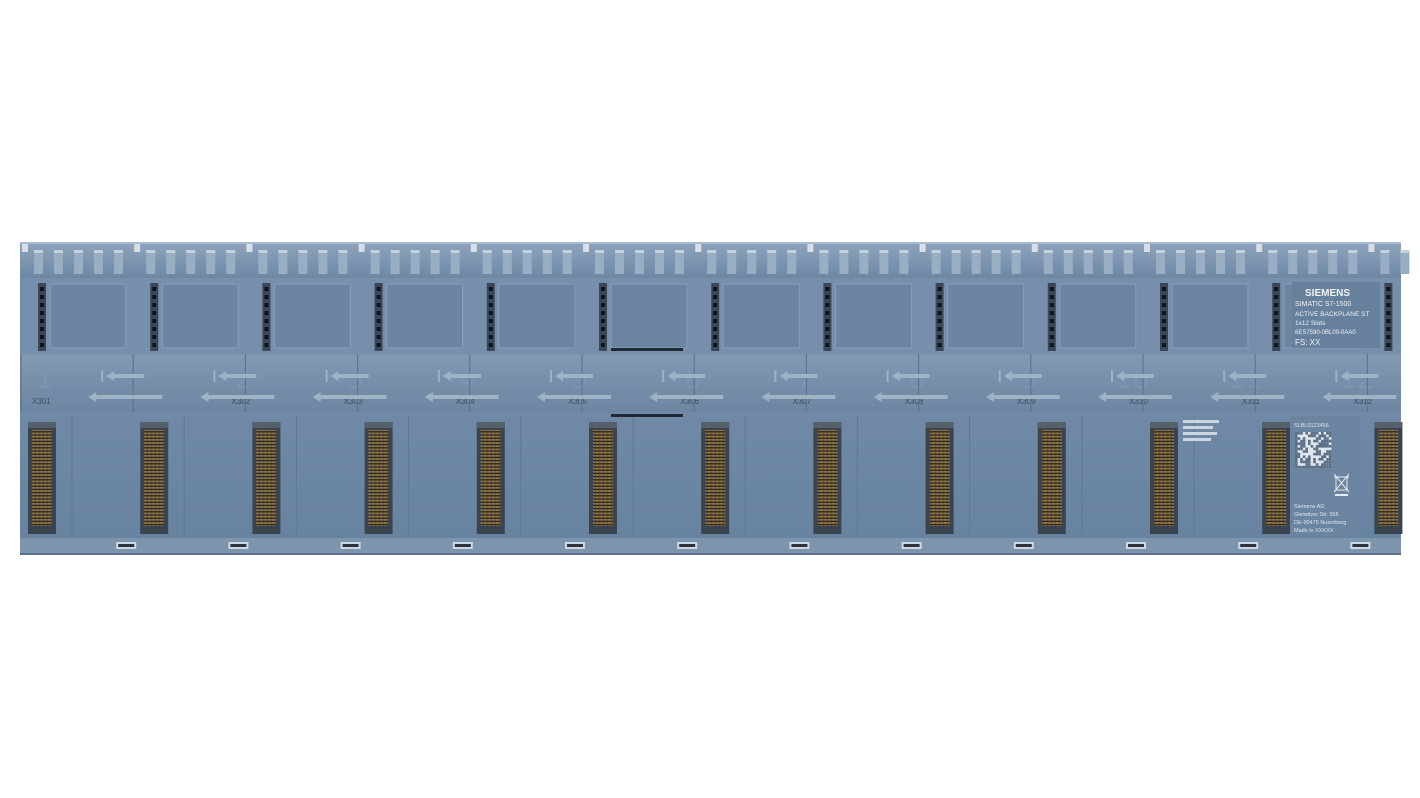 Image resolution: width=1420 pixels, height=798 pixels. I want to click on bus-strip-upper, so click(647, 349).